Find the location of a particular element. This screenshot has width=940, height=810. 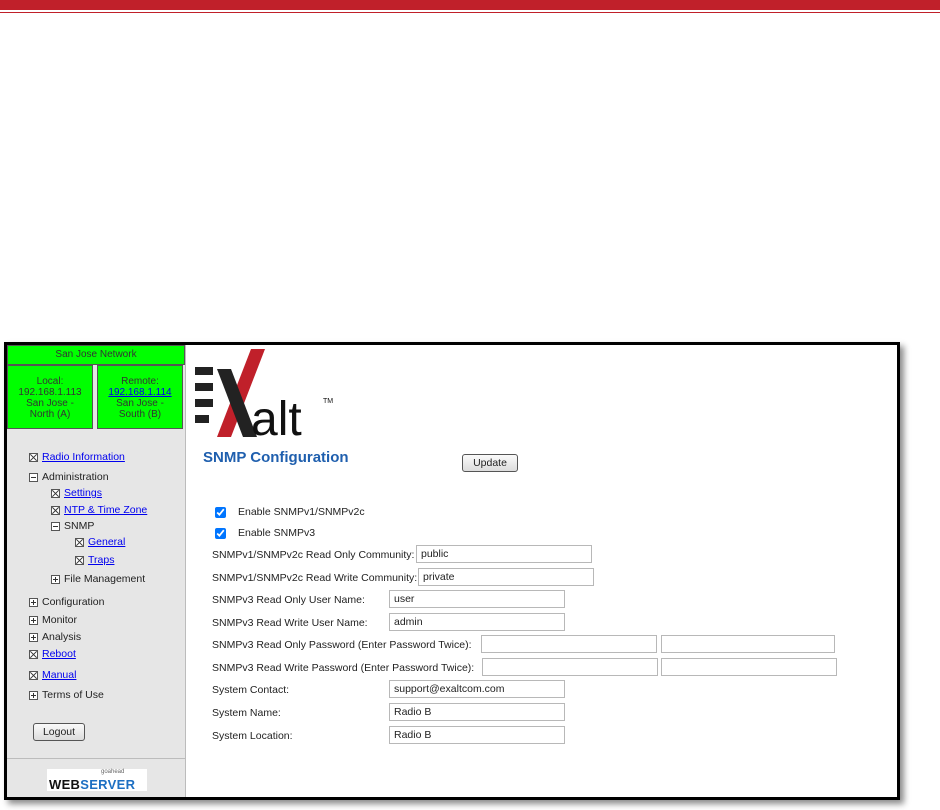

v3-ro-user-input is located at coordinates (477, 599).